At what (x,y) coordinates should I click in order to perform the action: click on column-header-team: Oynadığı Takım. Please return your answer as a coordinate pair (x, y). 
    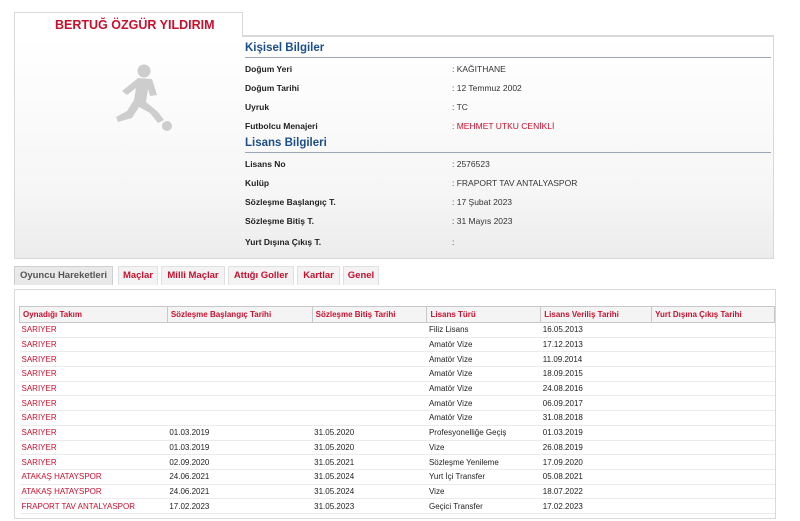
    Looking at the image, I should click on (93, 314).